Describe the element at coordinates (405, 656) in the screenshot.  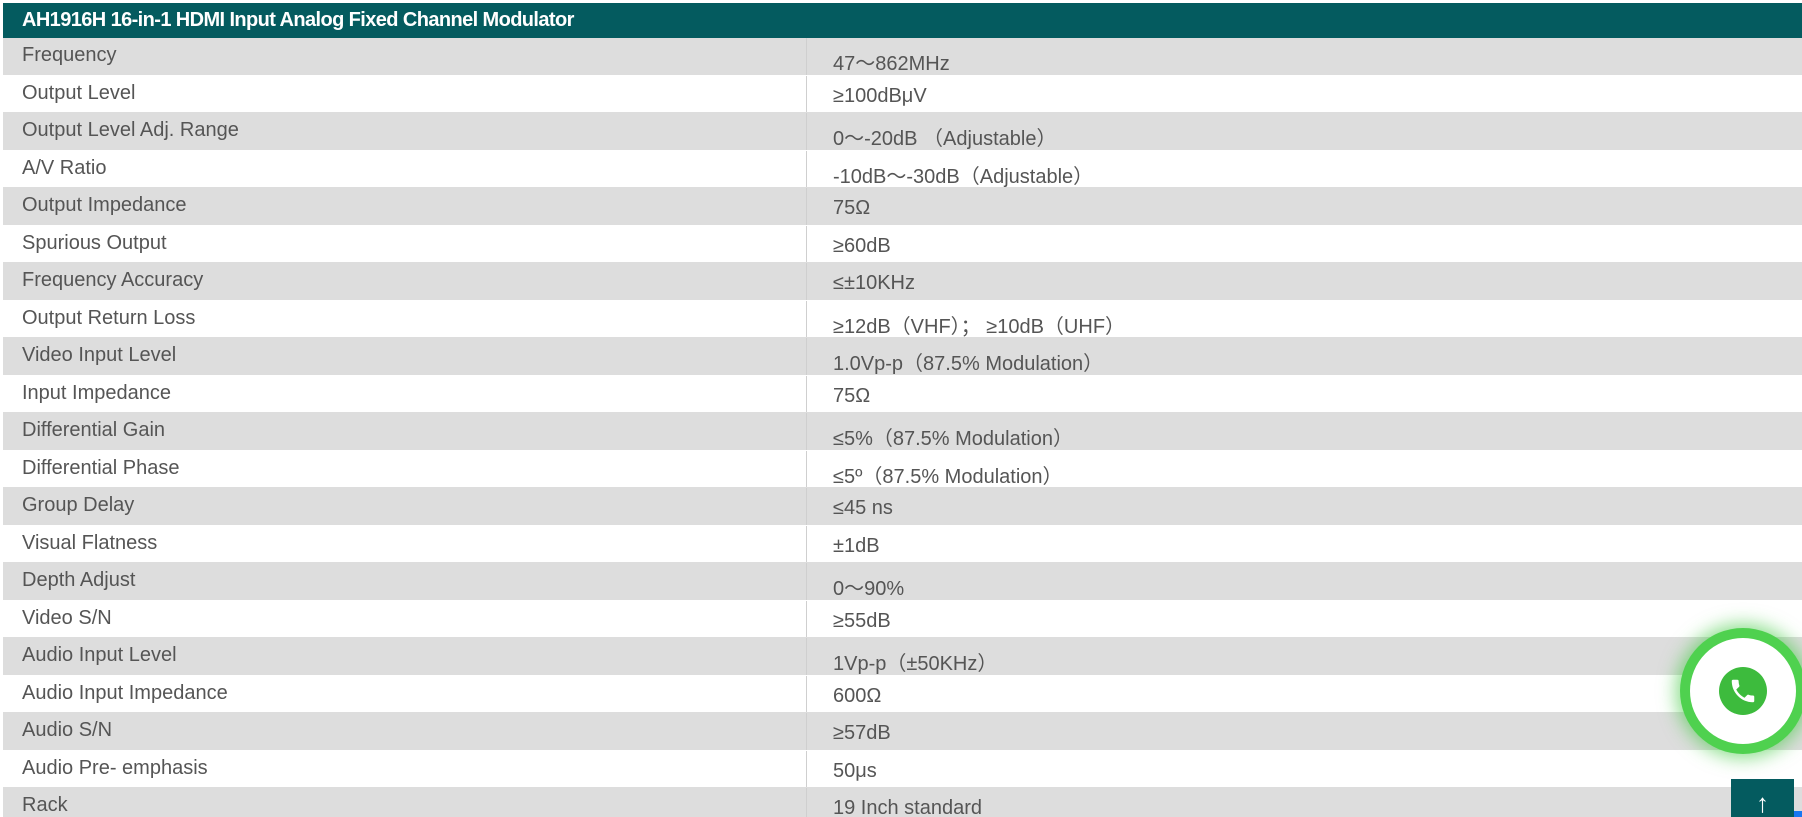
I see `spec-label: Audio Input Level` at that location.